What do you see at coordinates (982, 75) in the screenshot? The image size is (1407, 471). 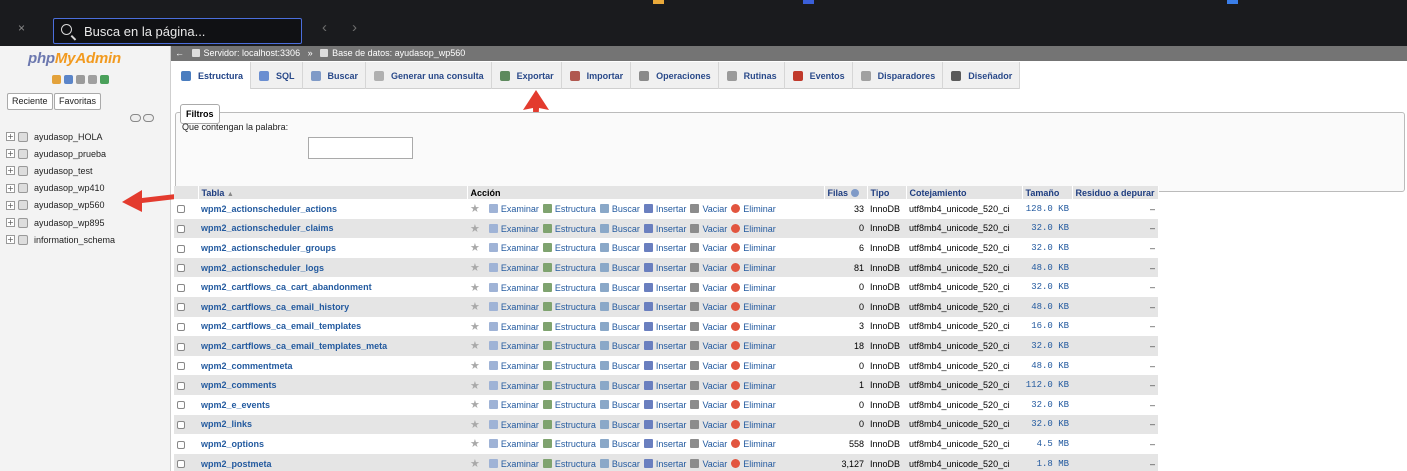 I see `tab-diseñador: Diseñador` at bounding box center [982, 75].